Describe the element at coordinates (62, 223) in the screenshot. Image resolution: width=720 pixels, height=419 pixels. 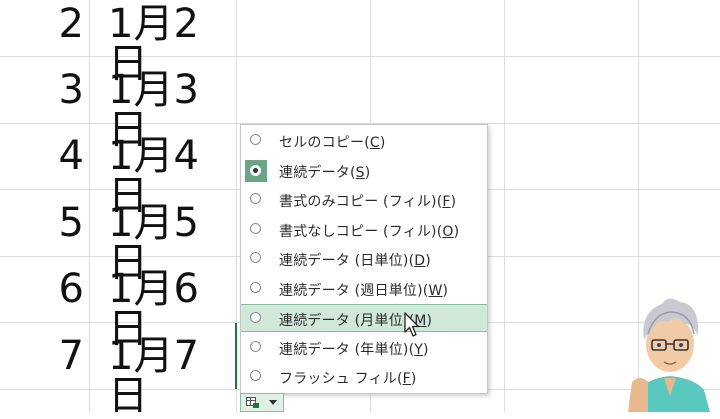
I see `cell-number: 5` at that location.